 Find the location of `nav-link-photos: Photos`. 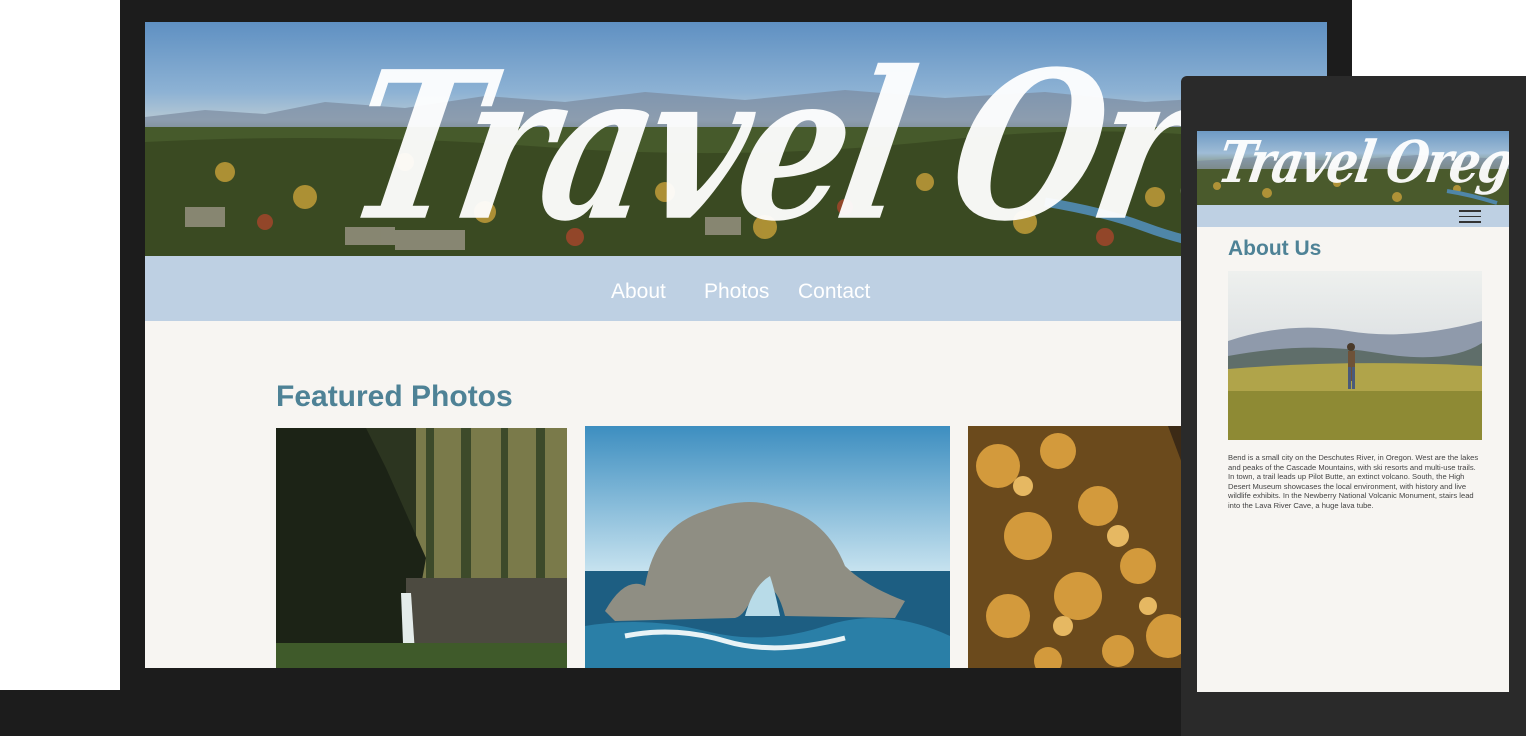

nav-link-photos: Photos is located at coordinates (736, 292).